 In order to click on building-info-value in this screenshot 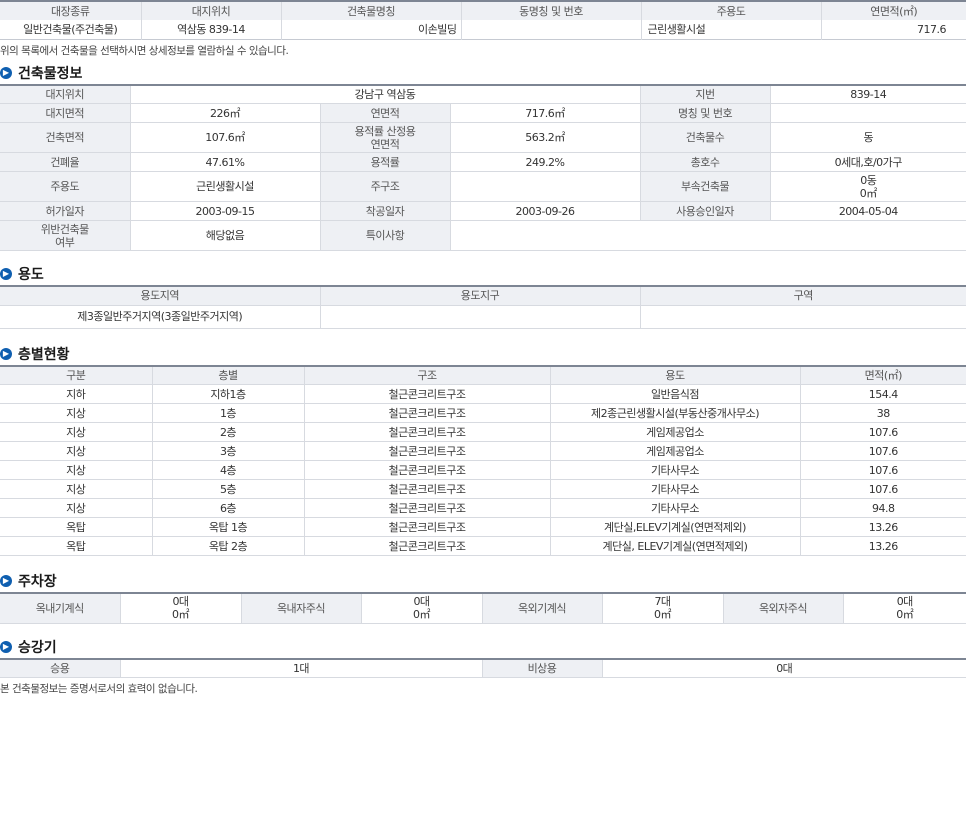, I will do `click(867, 113)`.